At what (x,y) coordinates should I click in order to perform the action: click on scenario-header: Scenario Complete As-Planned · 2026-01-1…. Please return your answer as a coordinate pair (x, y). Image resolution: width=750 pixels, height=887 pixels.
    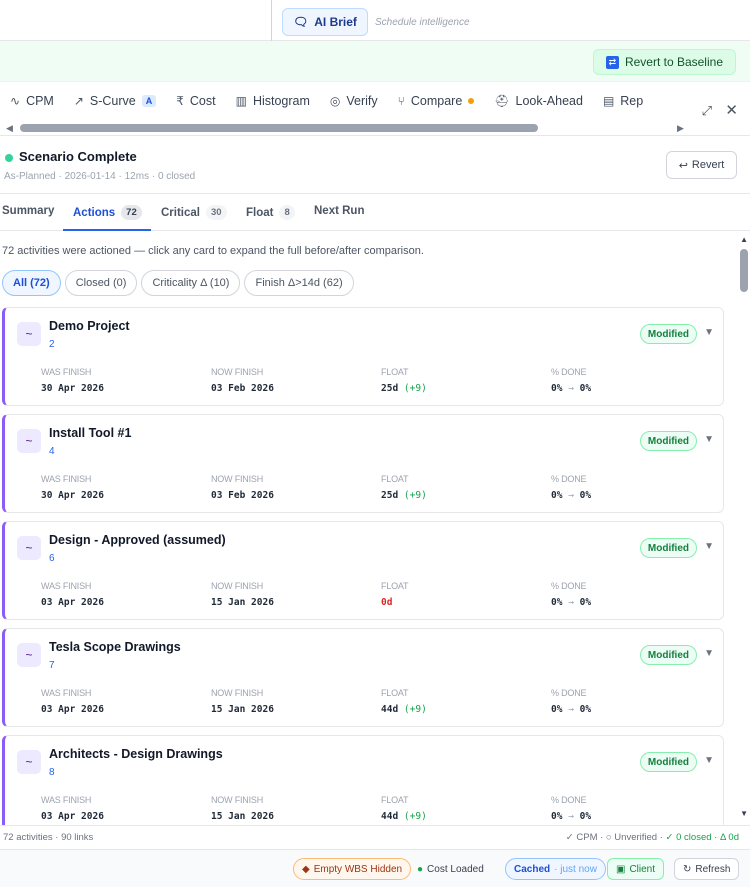
    Looking at the image, I should click on (375, 165).